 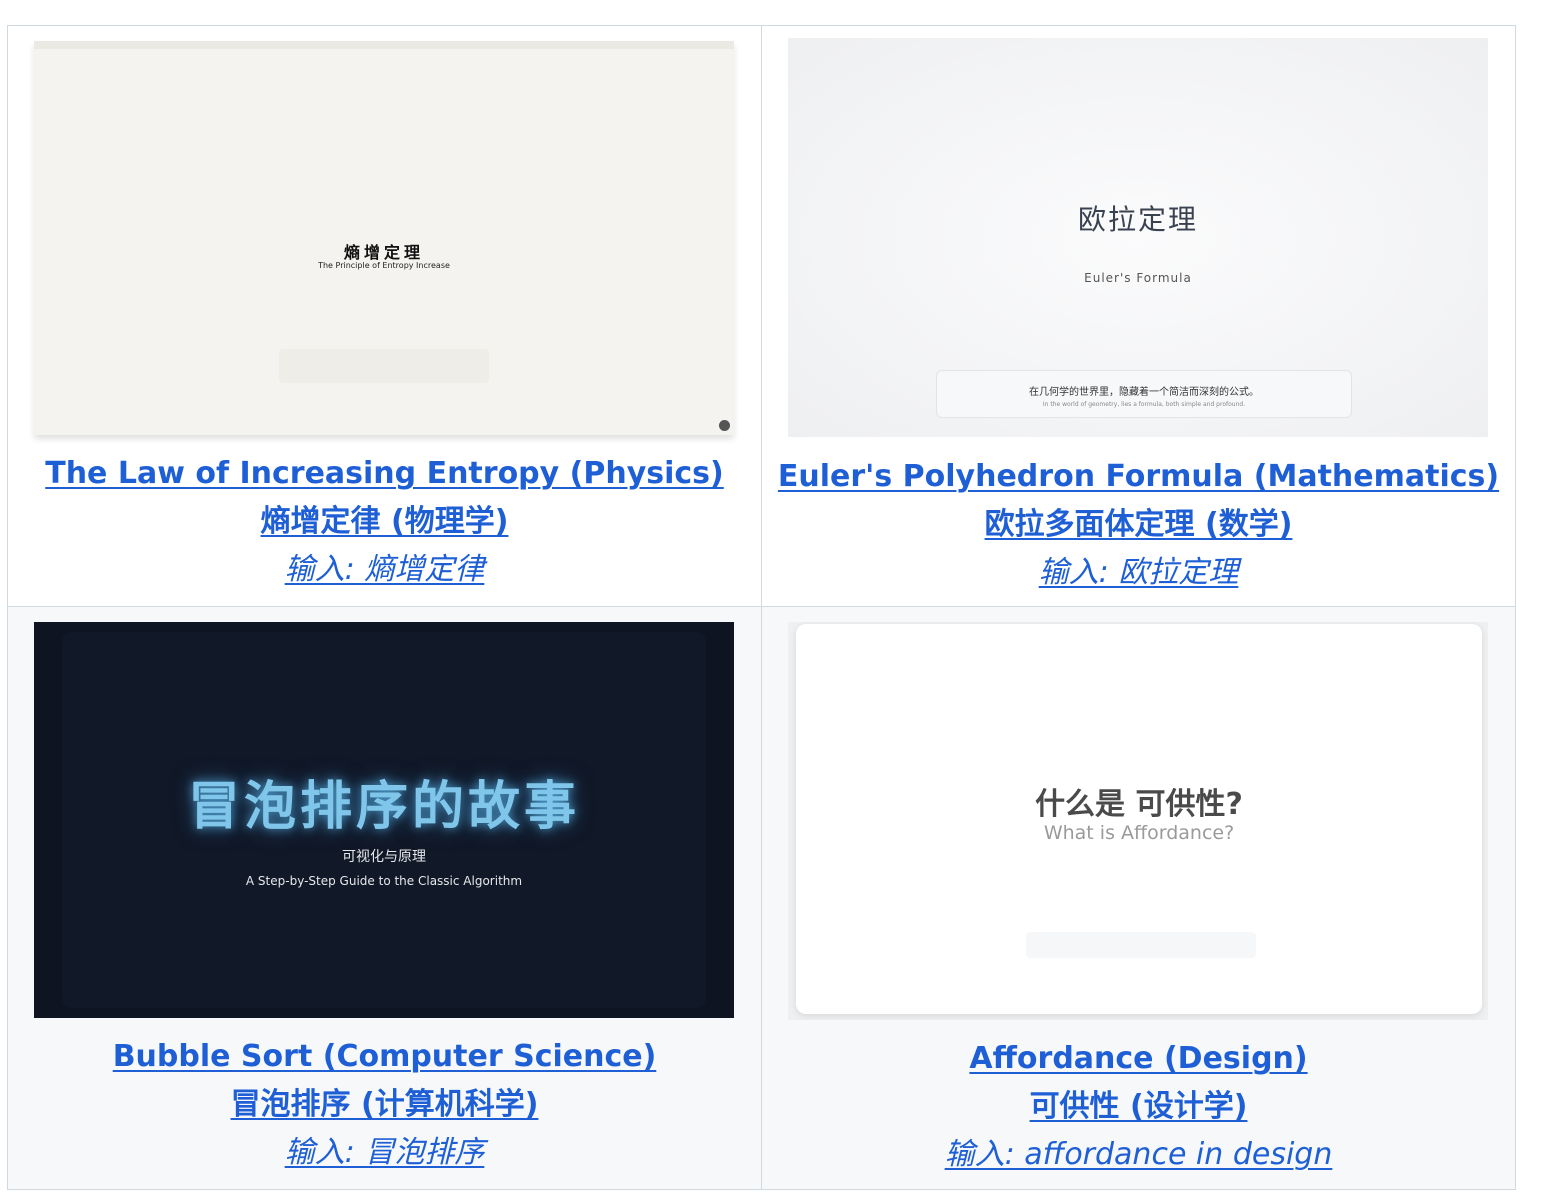 I want to click on thumb-subtitle: Euler's Formula, so click(x=1138, y=278).